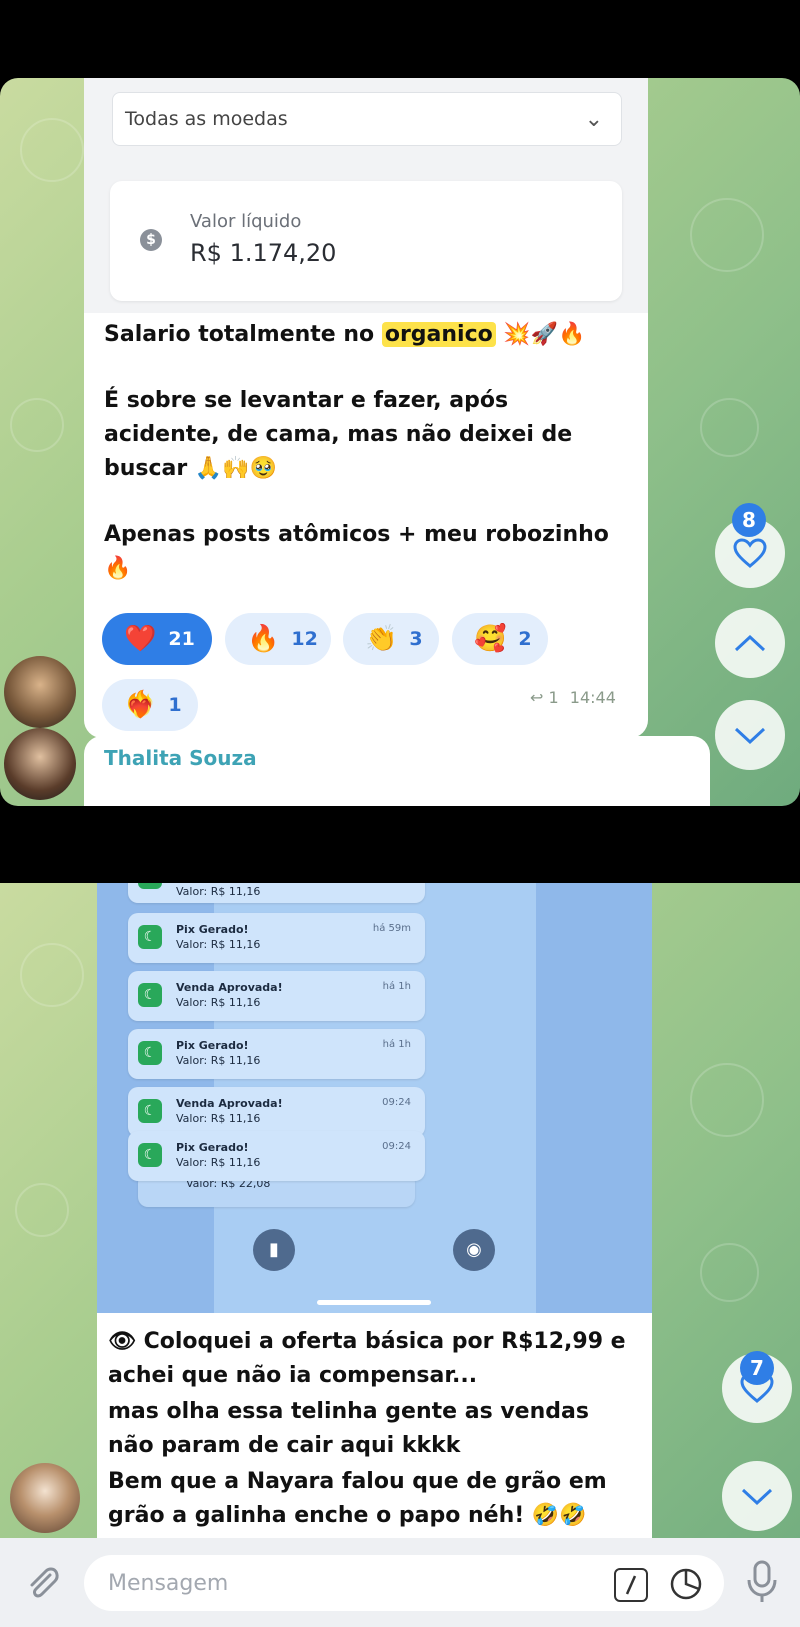  I want to click on message-line: mas olha essa telinha gente as vendas, so click(348, 1411).